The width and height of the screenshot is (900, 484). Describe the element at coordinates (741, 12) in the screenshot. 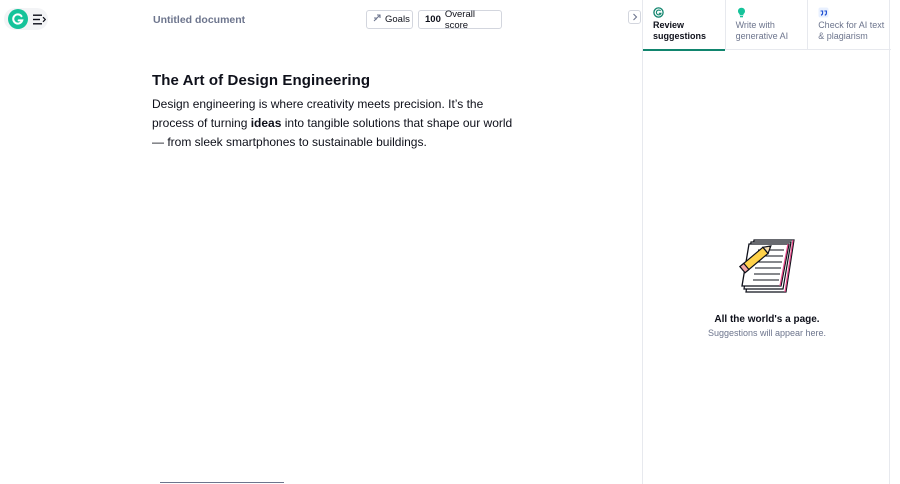

I see `lightbulb-icon` at that location.